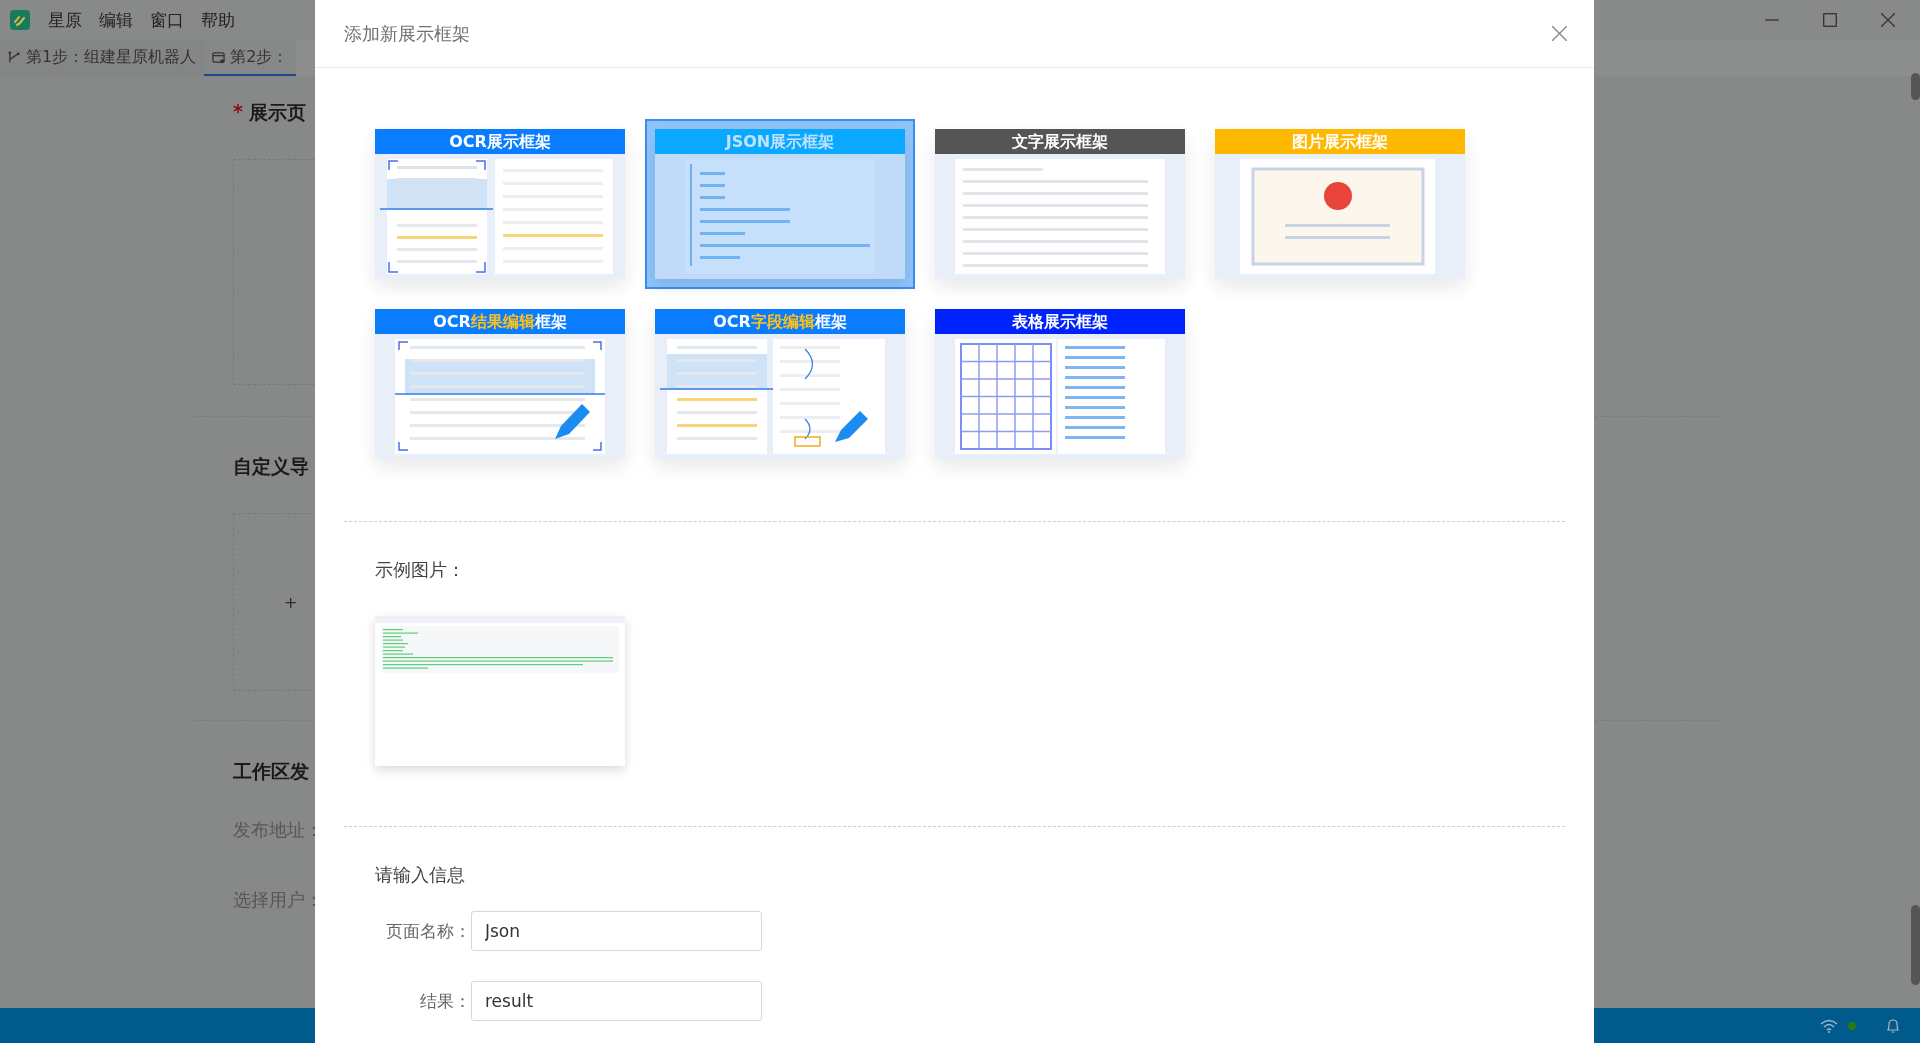 The height and width of the screenshot is (1043, 1920). Describe the element at coordinates (500, 141) in the screenshot. I see `frame-title: OCR展示框架` at that location.